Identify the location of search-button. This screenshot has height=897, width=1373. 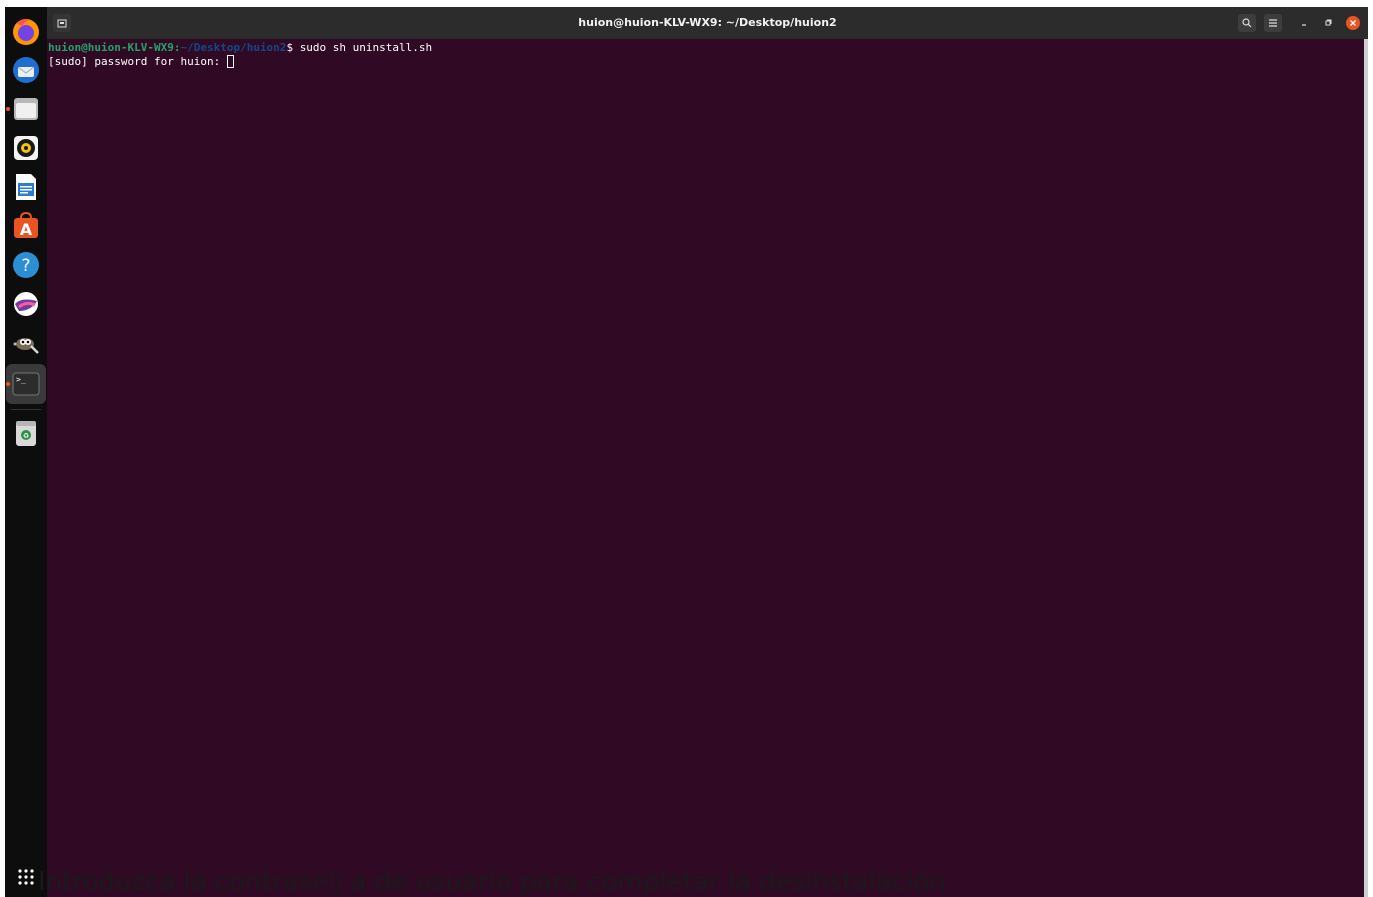
(1247, 23).